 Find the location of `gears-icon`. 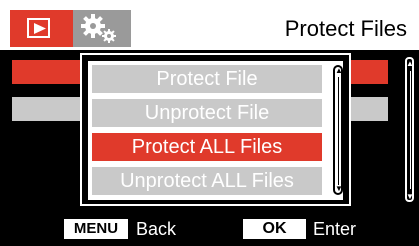

gears-icon is located at coordinates (98, 28).